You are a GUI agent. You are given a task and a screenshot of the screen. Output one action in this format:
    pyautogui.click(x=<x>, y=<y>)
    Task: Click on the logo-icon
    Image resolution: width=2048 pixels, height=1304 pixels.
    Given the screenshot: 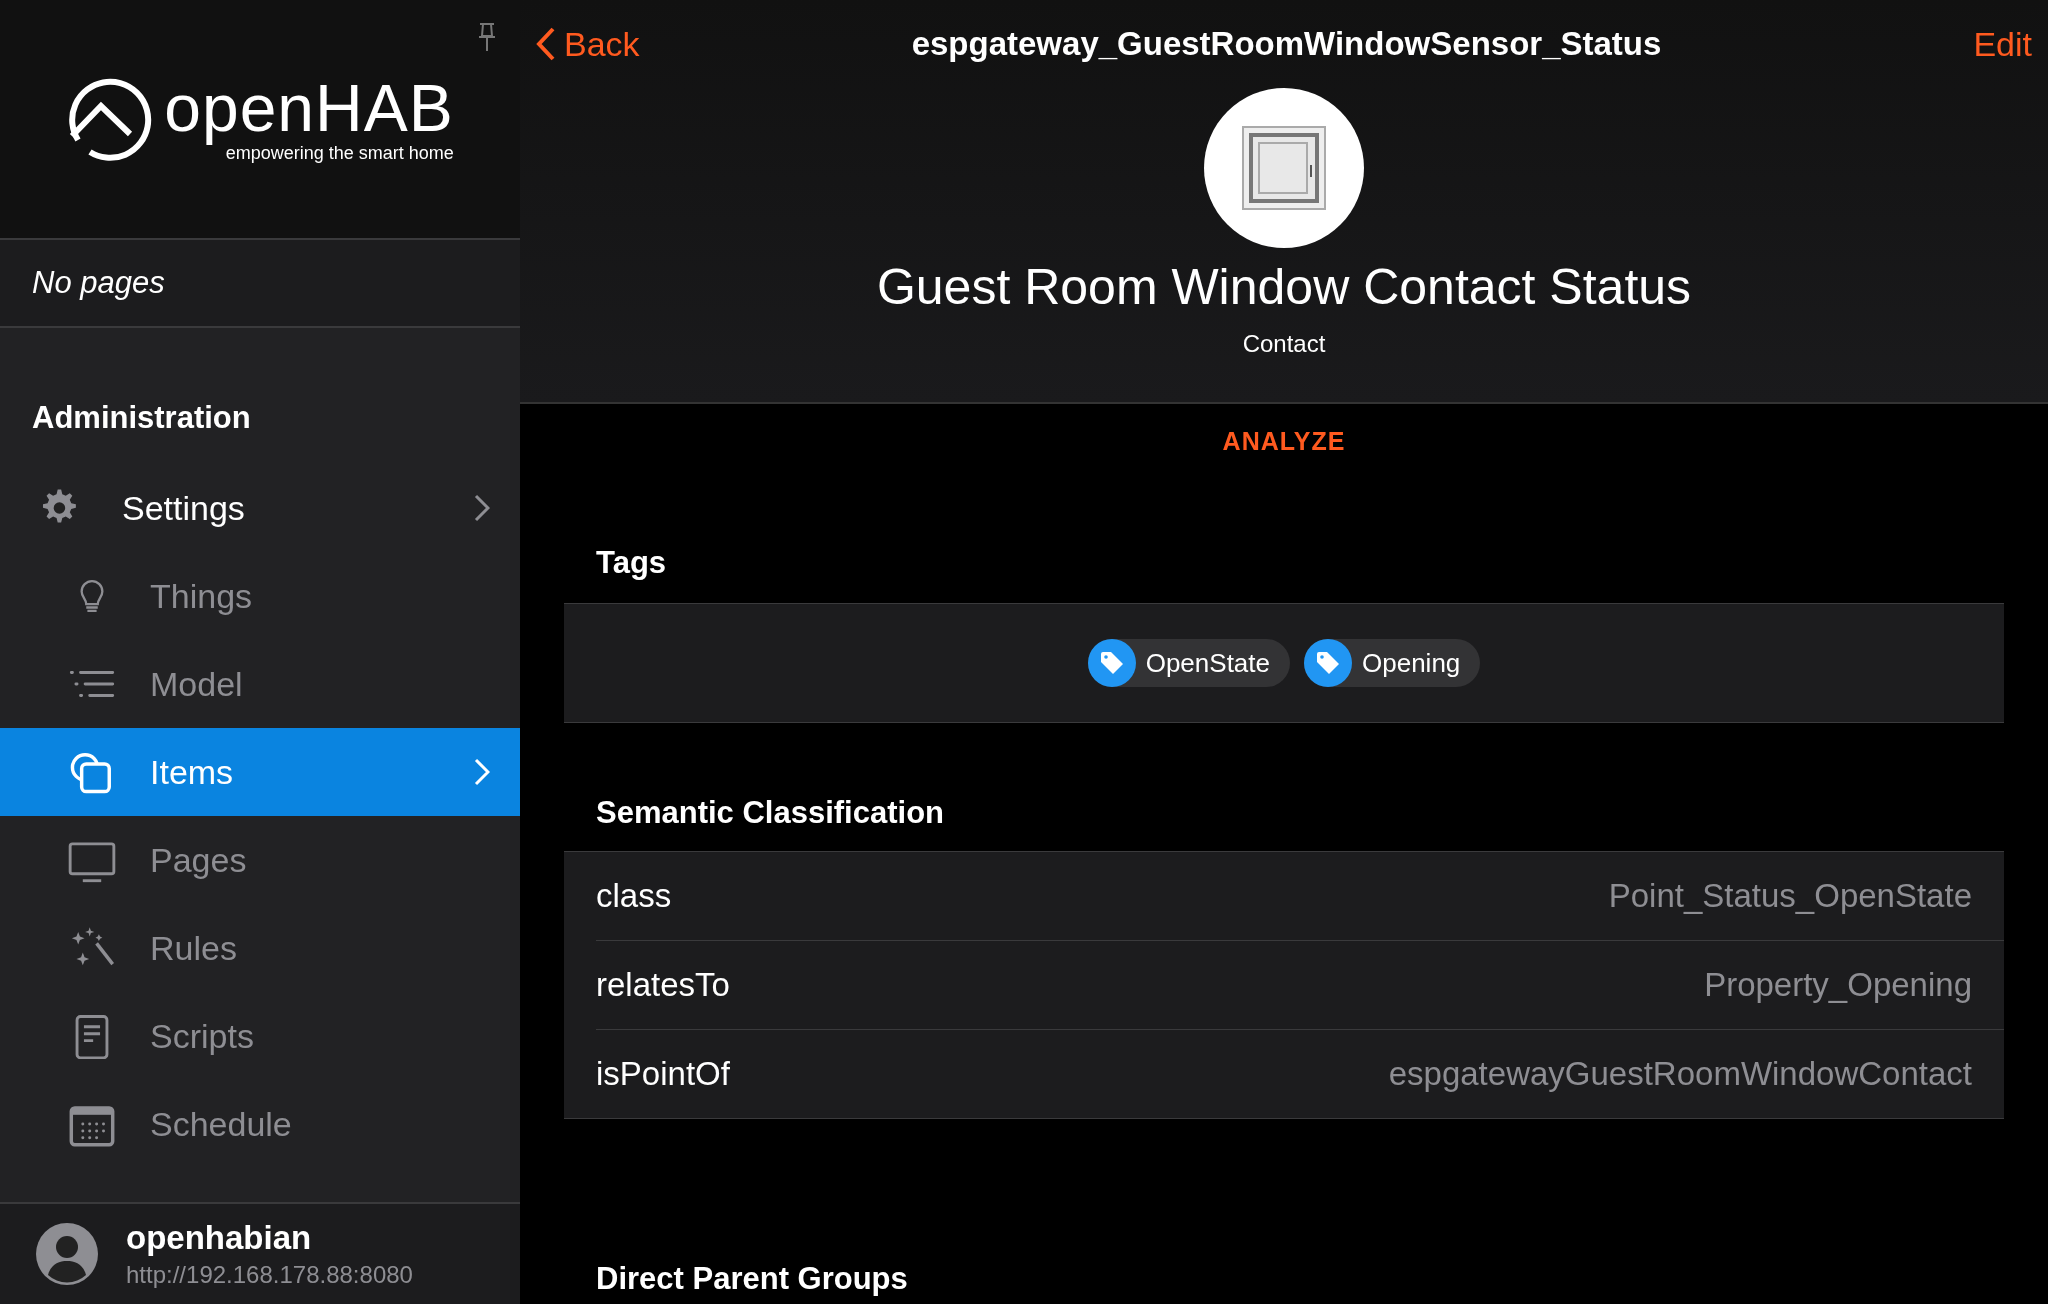 What is the action you would take?
    pyautogui.click(x=109, y=119)
    